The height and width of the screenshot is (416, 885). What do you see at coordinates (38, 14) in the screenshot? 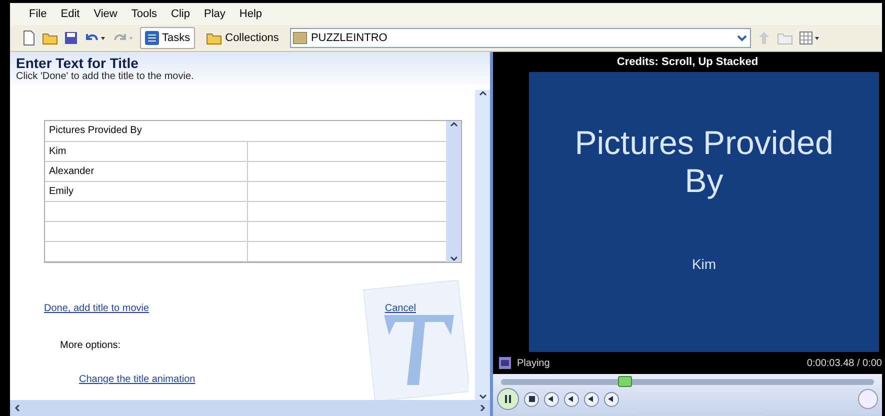
I see `menu-item: File` at bounding box center [38, 14].